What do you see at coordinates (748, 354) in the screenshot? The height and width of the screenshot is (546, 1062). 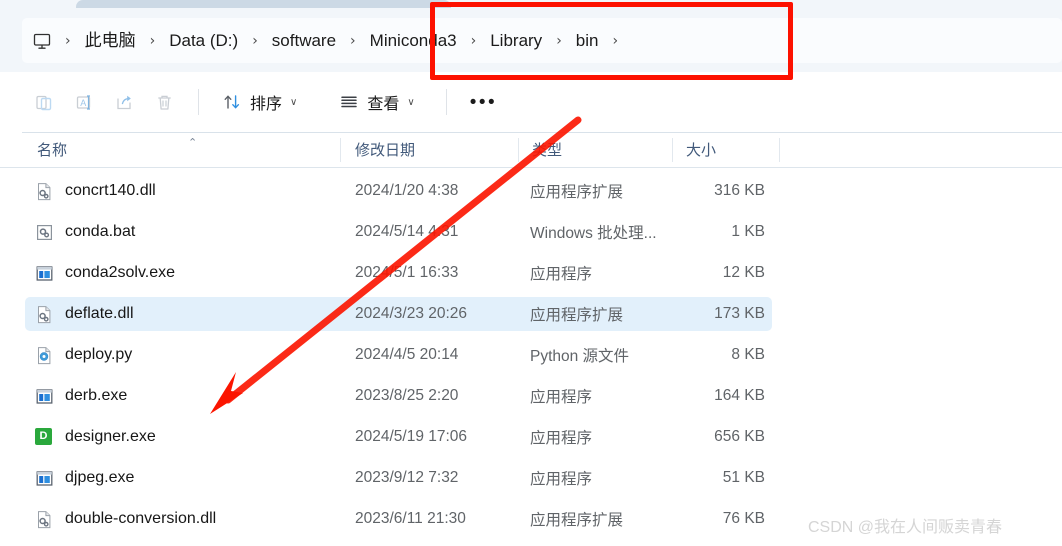 I see `file-size-cell: 8 KB` at bounding box center [748, 354].